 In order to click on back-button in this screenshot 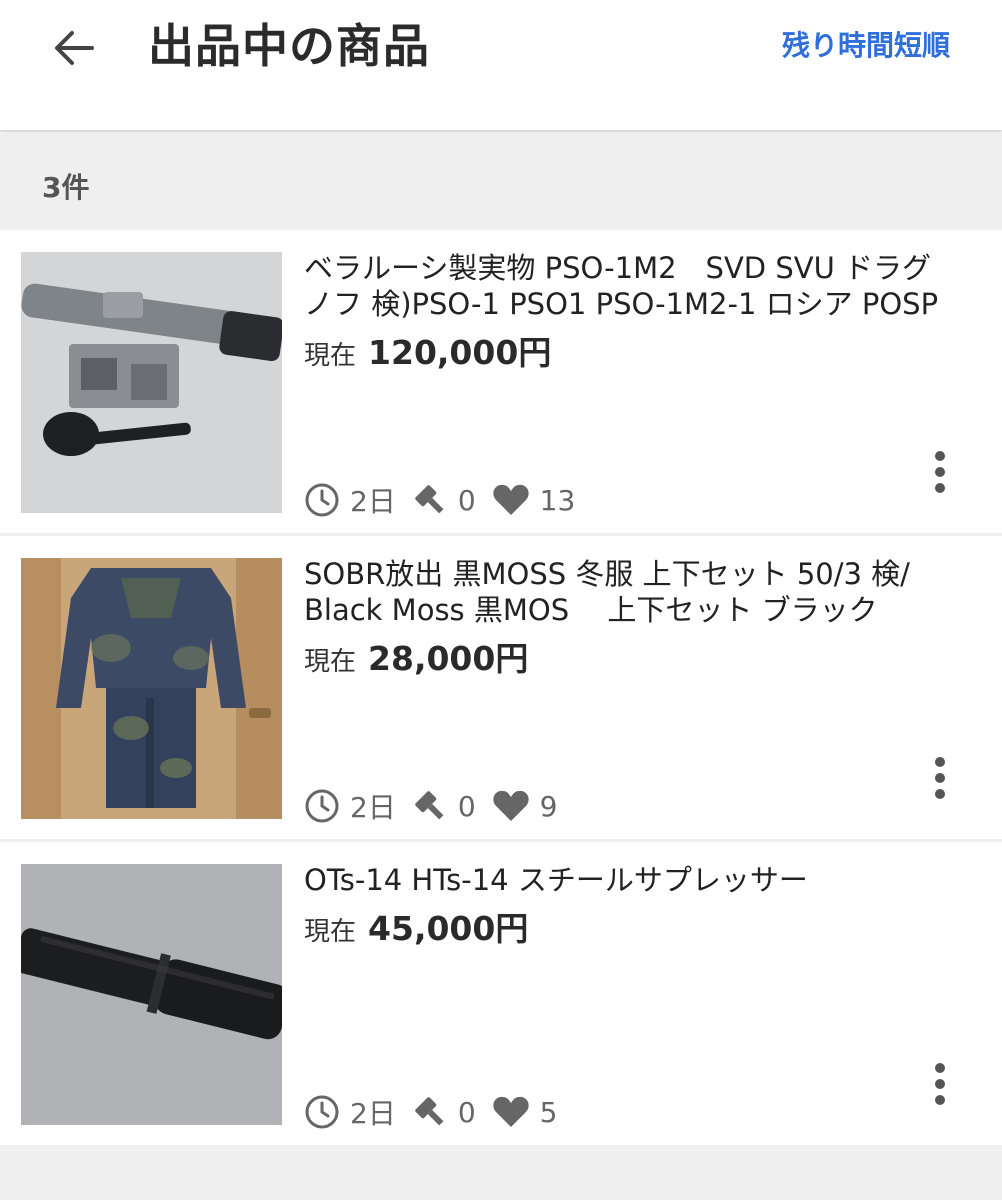, I will do `click(74, 48)`.